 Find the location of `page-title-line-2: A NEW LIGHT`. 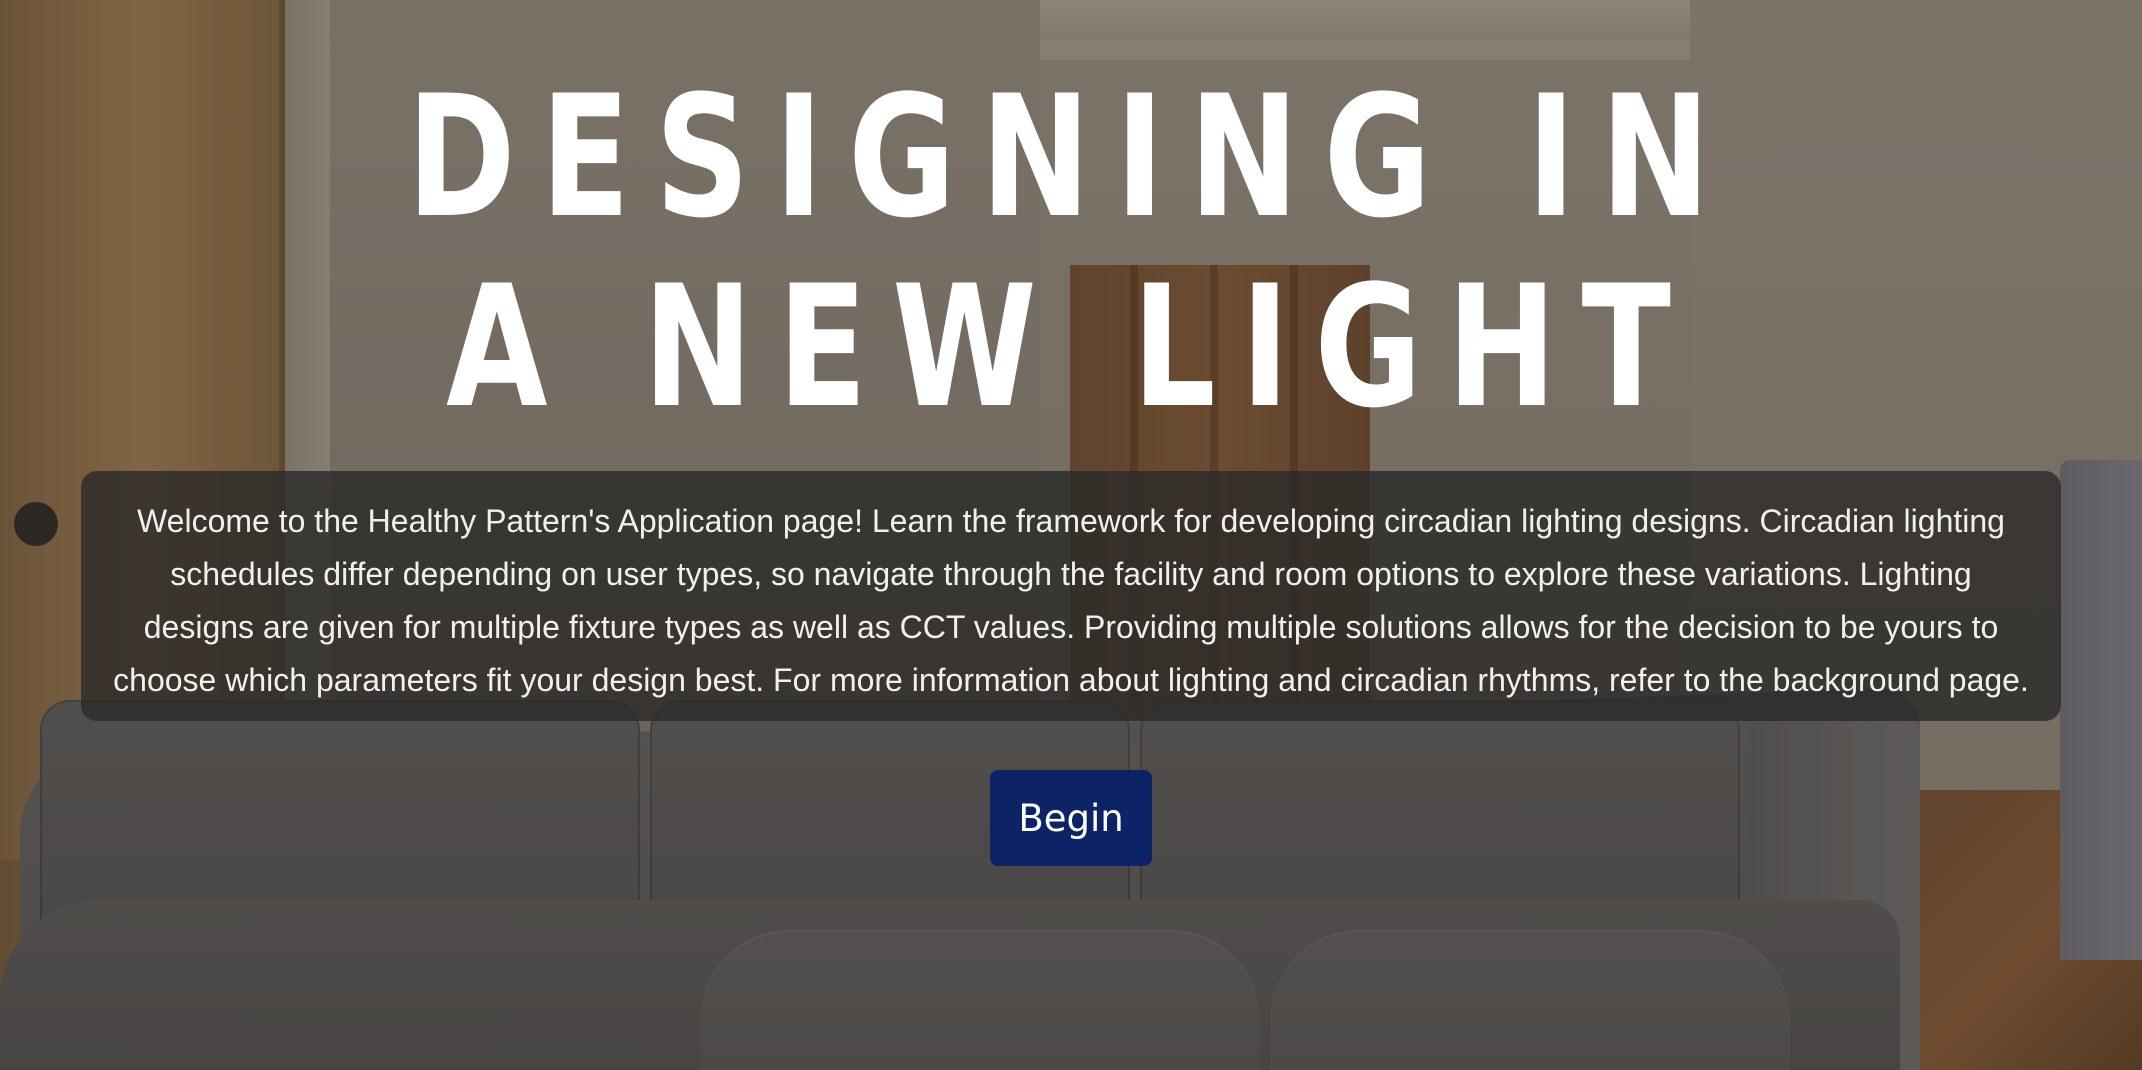

page-title-line-2: A NEW LIGHT is located at coordinates (1071, 347).